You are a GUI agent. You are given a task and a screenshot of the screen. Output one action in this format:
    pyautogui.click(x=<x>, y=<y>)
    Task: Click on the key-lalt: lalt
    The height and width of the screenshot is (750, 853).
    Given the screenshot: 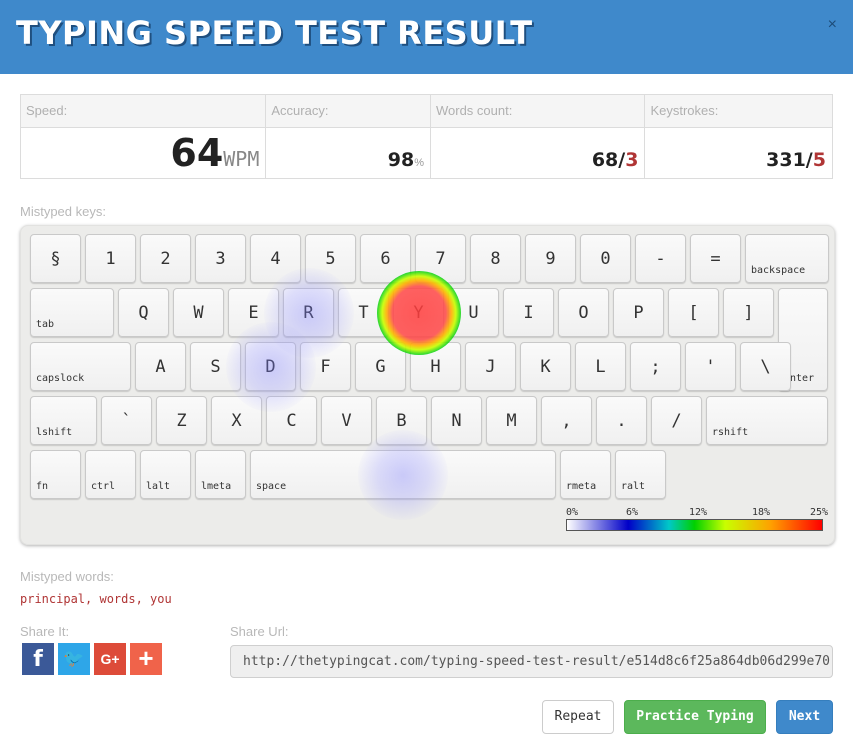 What is the action you would take?
    pyautogui.click(x=165, y=474)
    